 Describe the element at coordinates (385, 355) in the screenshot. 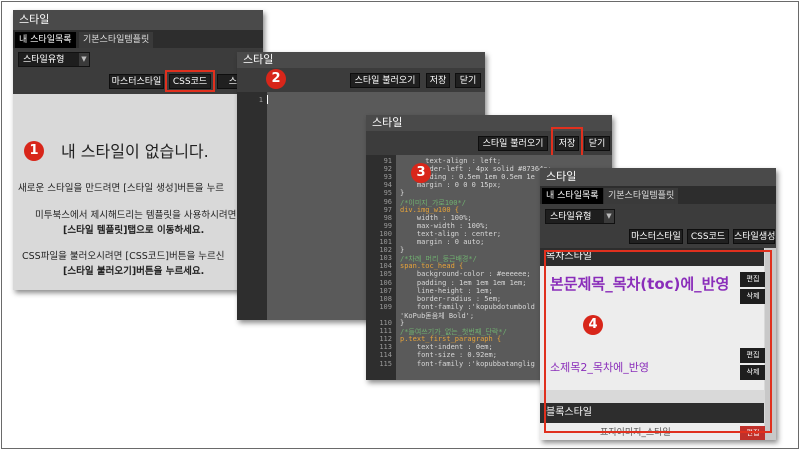

I see `line-number: 114` at that location.